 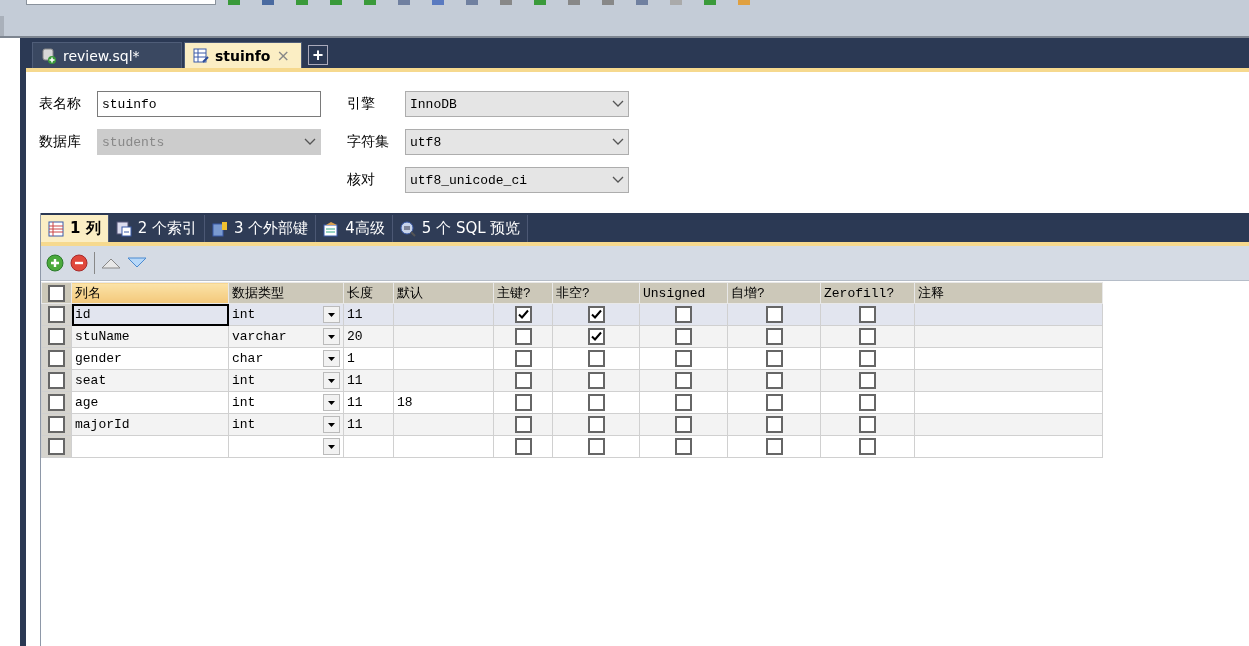 I want to click on table-cell: gender, so click(x=98, y=358).